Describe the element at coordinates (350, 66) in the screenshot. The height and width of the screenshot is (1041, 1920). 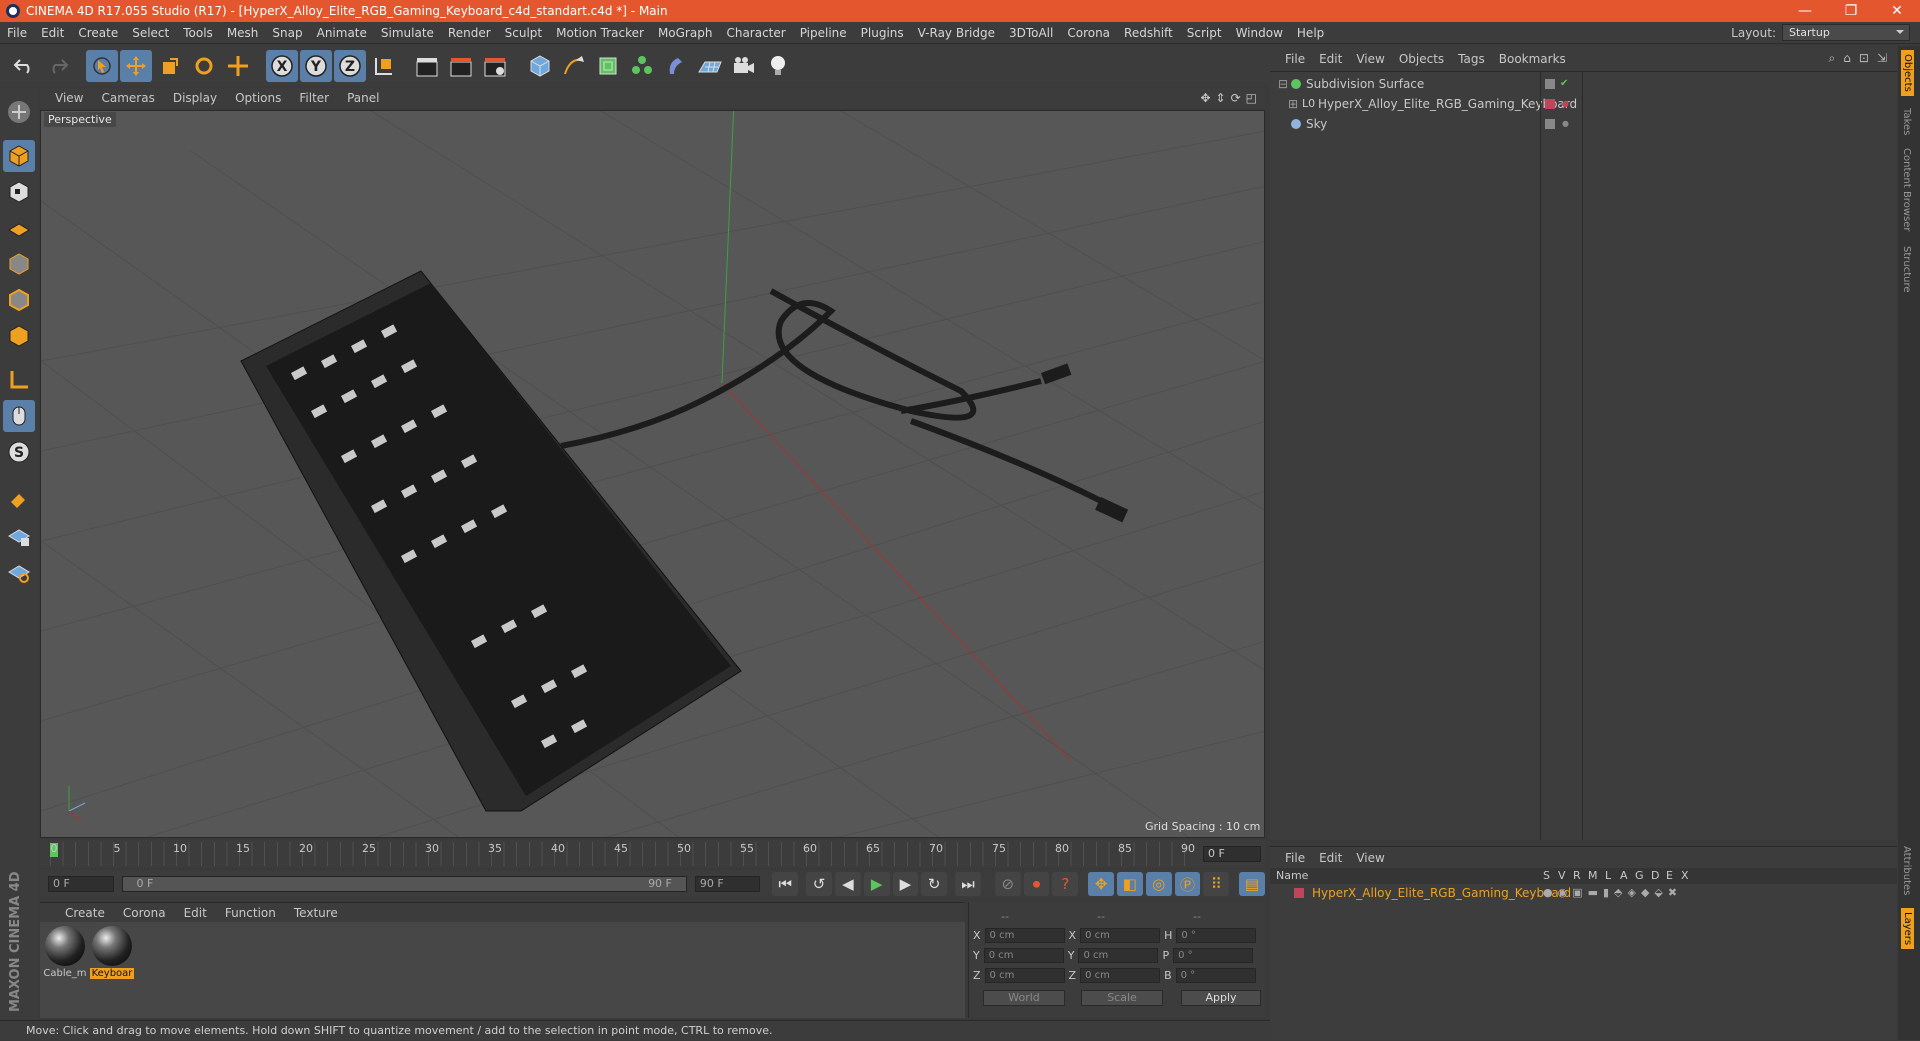
I see `z-axis-lock-button: Z` at that location.